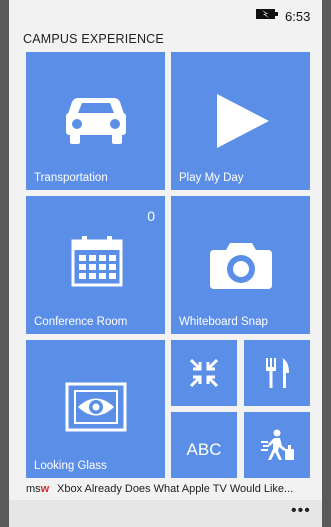  I want to click on walking-luggage-icon, so click(277, 444).